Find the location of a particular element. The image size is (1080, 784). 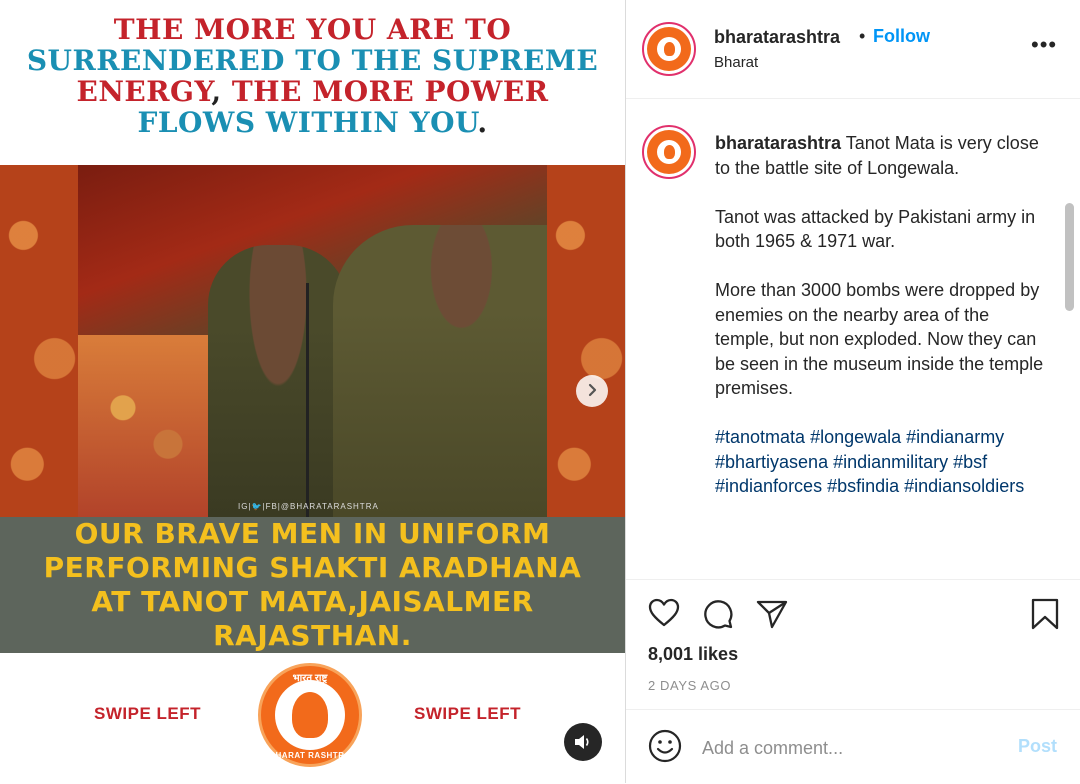

caption-line-3: AT TANOT MATA,JAISALMER is located at coordinates (312, 601).